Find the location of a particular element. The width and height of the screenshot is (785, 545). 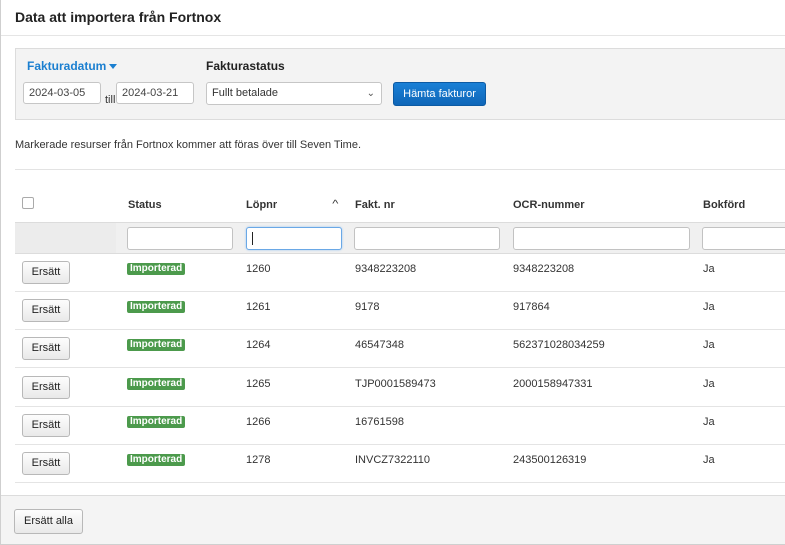

column-filter-row is located at coordinates (400, 238).